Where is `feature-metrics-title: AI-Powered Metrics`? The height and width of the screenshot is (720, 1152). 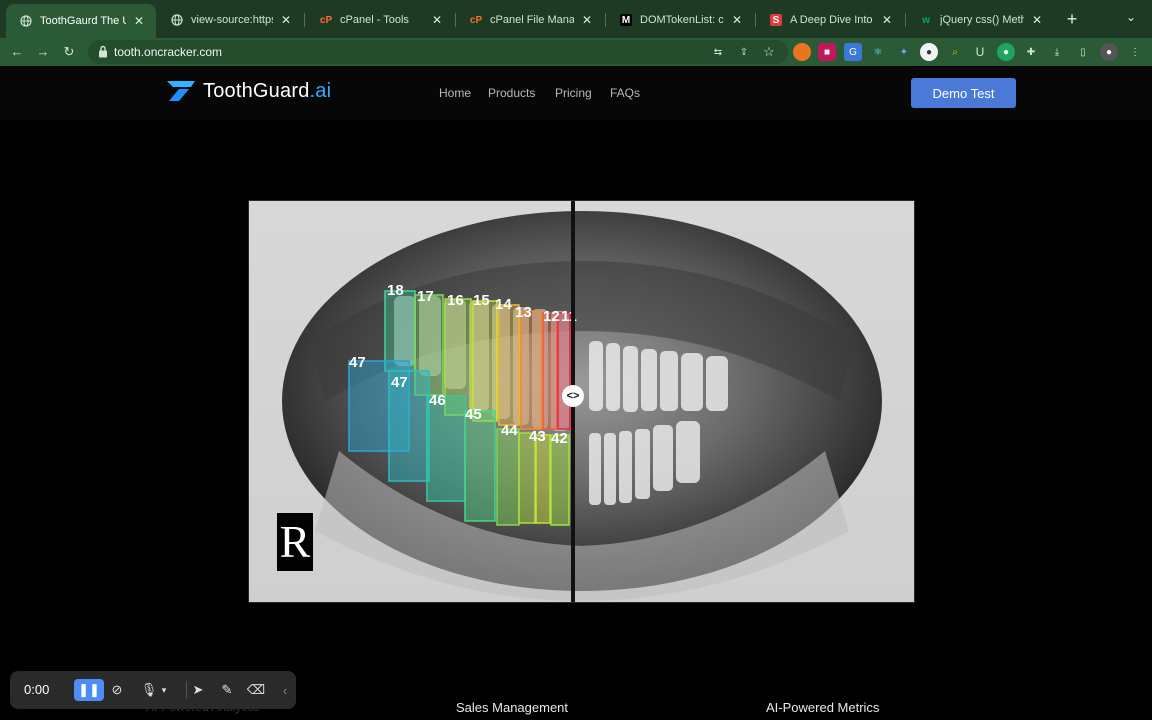
feature-metrics-title: AI-Powered Metrics is located at coordinates (823, 707).